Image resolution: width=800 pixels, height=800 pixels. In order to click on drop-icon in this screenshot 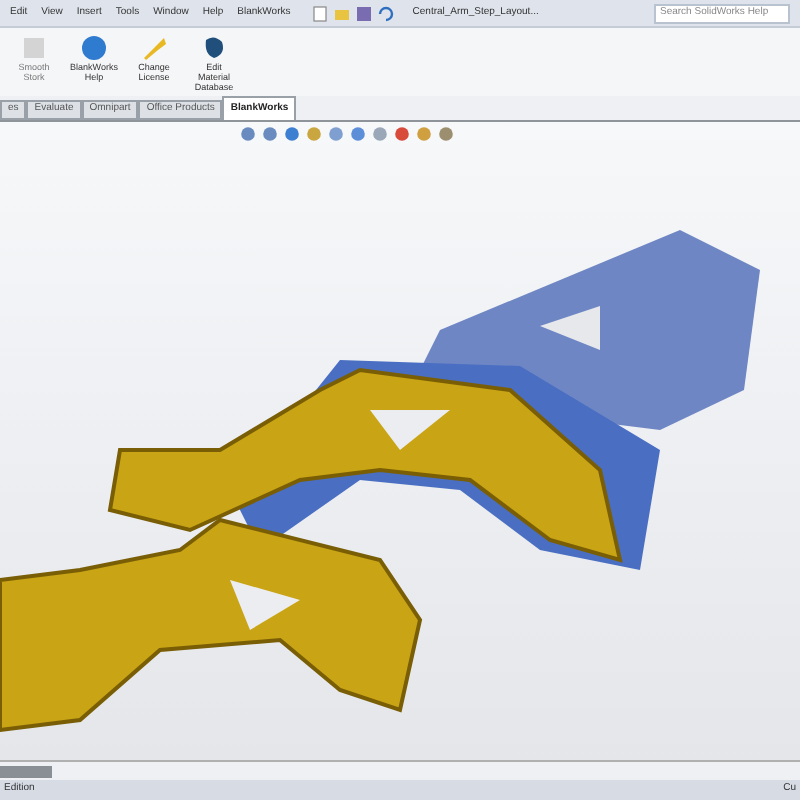, I will do `click(214, 48)`.